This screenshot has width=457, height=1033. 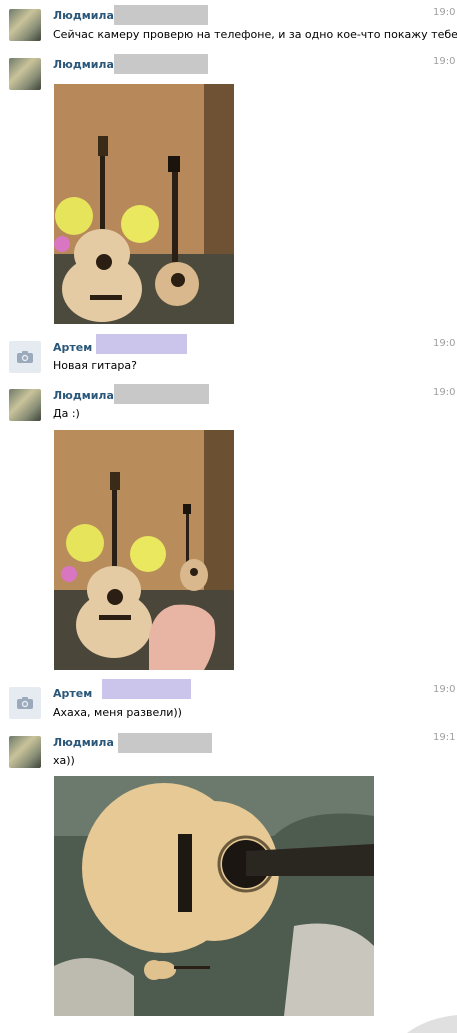 What do you see at coordinates (66, 413) in the screenshot?
I see `message-text: Да :)` at bounding box center [66, 413].